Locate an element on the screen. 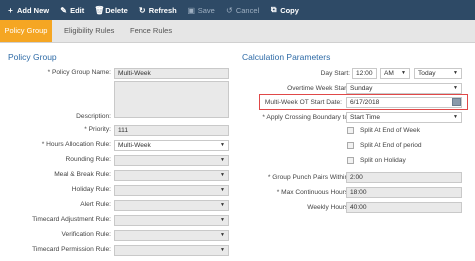  max-continuous-hours-label: * Max Continuous Hours: is located at coordinates (313, 192).